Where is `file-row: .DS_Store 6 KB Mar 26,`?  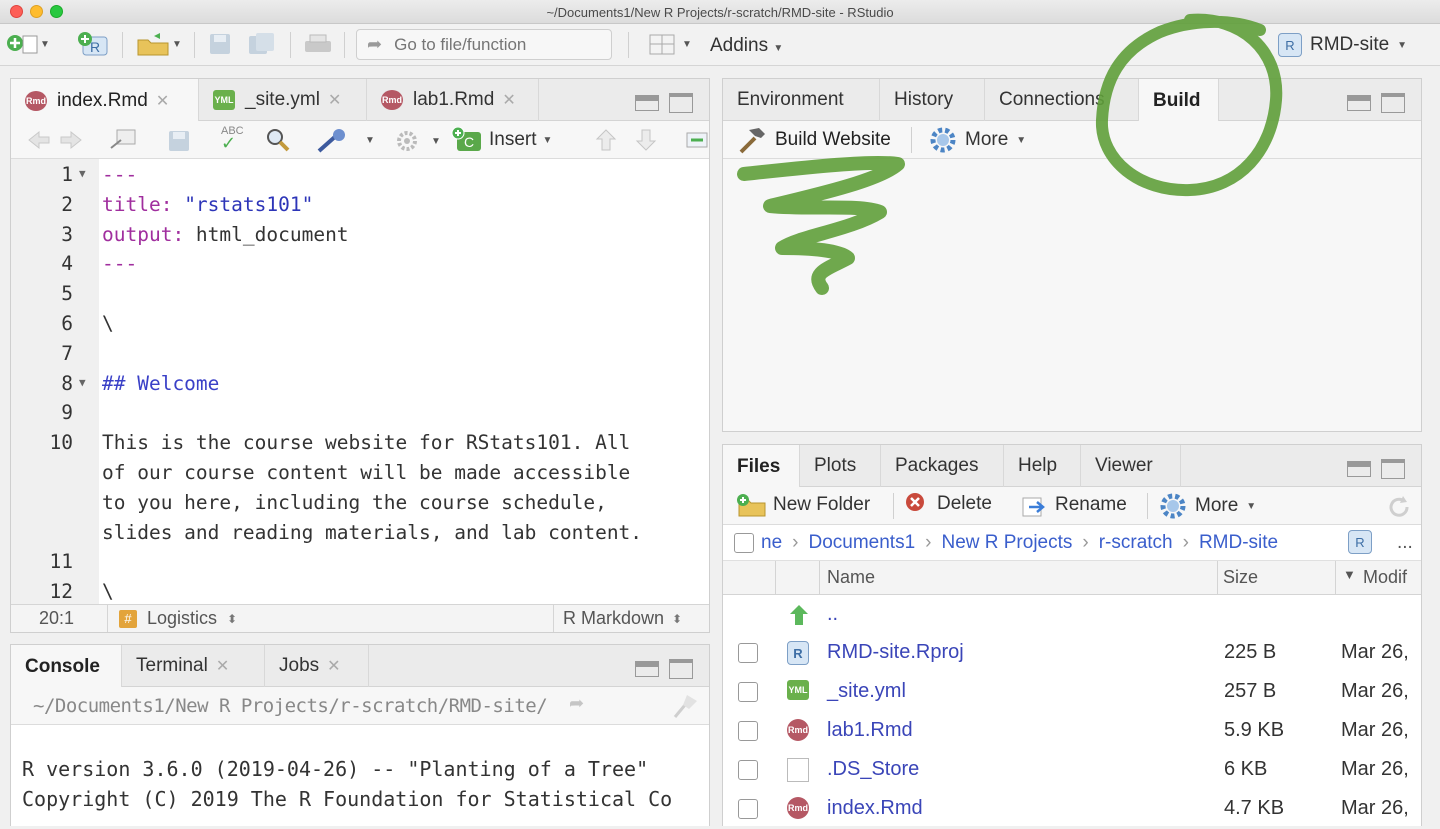
file-row: .DS_Store 6 KB Mar 26, is located at coordinates (1072, 770).